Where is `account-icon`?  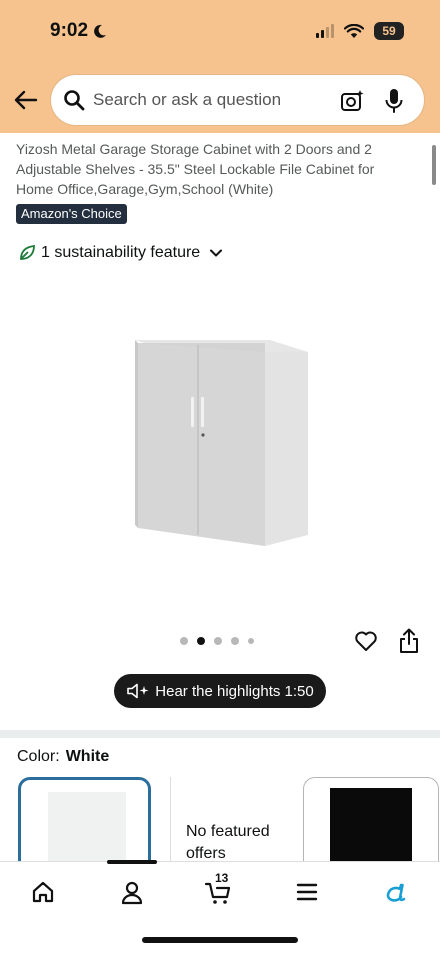
account-icon is located at coordinates (132, 893).